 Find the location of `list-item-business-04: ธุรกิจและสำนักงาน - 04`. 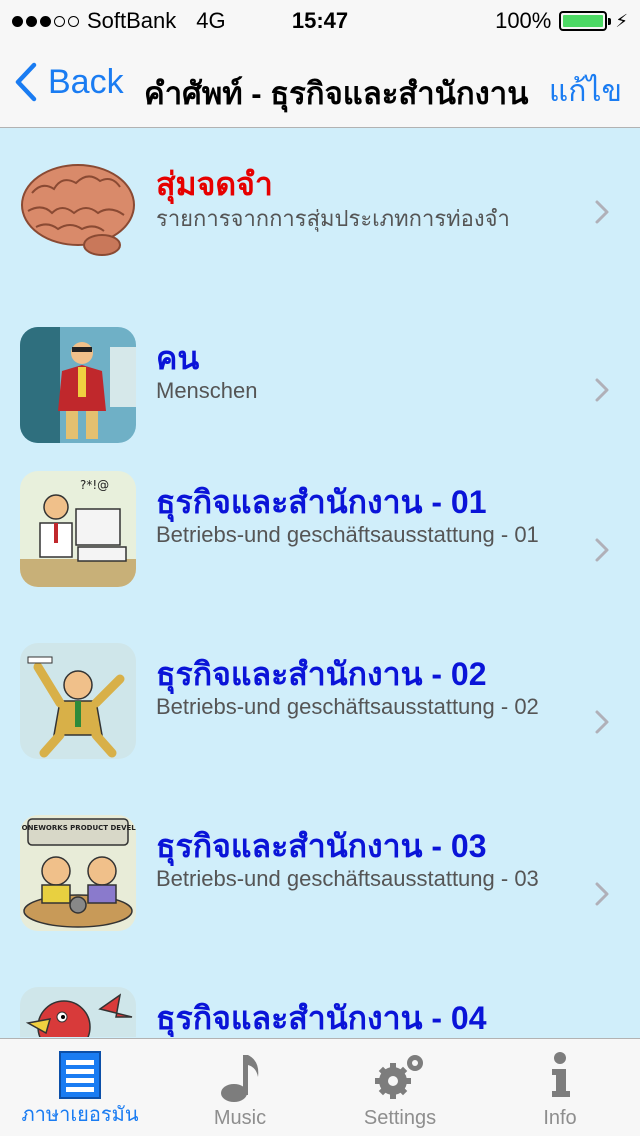

list-item-business-04: ธุรกิจและสำนักงาน - 04 is located at coordinates (320, 1011).